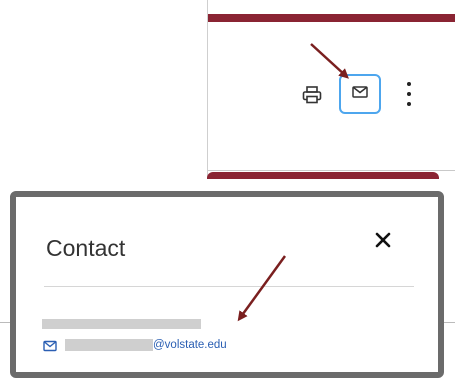 The width and height of the screenshot is (455, 383). What do you see at coordinates (121, 324) in the screenshot?
I see `redacted-contact-name` at bounding box center [121, 324].